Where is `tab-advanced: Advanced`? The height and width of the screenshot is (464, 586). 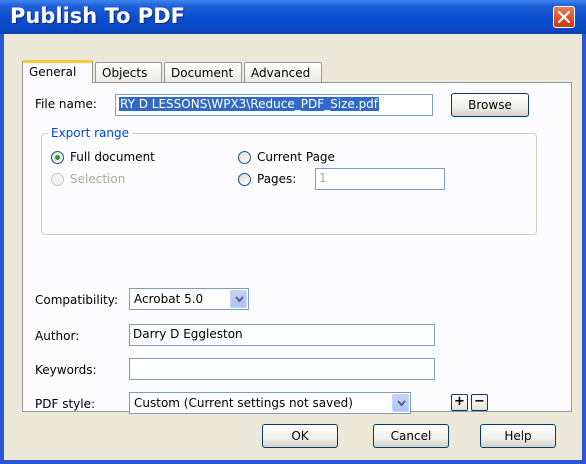
tab-advanced: Advanced is located at coordinates (283, 72).